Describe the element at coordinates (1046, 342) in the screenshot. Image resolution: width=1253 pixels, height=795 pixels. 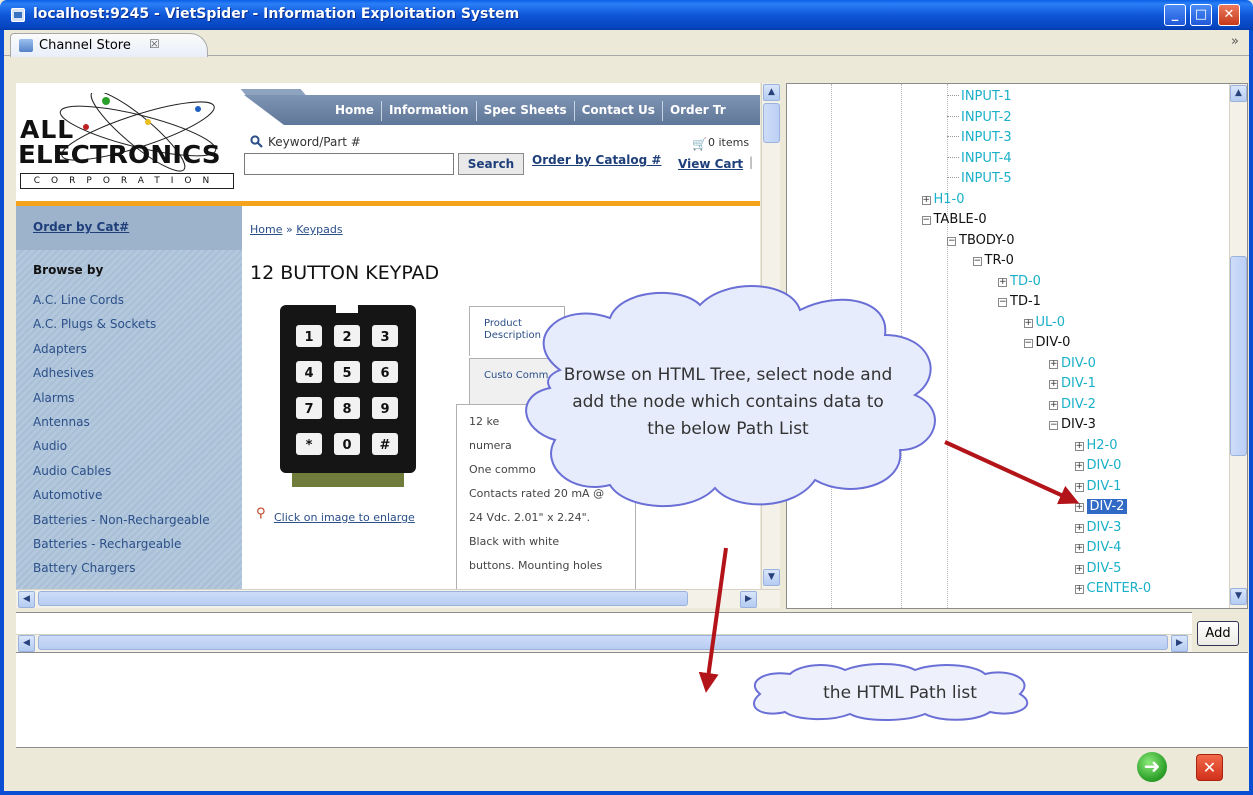
I see `tree-node: − DIV-0` at that location.